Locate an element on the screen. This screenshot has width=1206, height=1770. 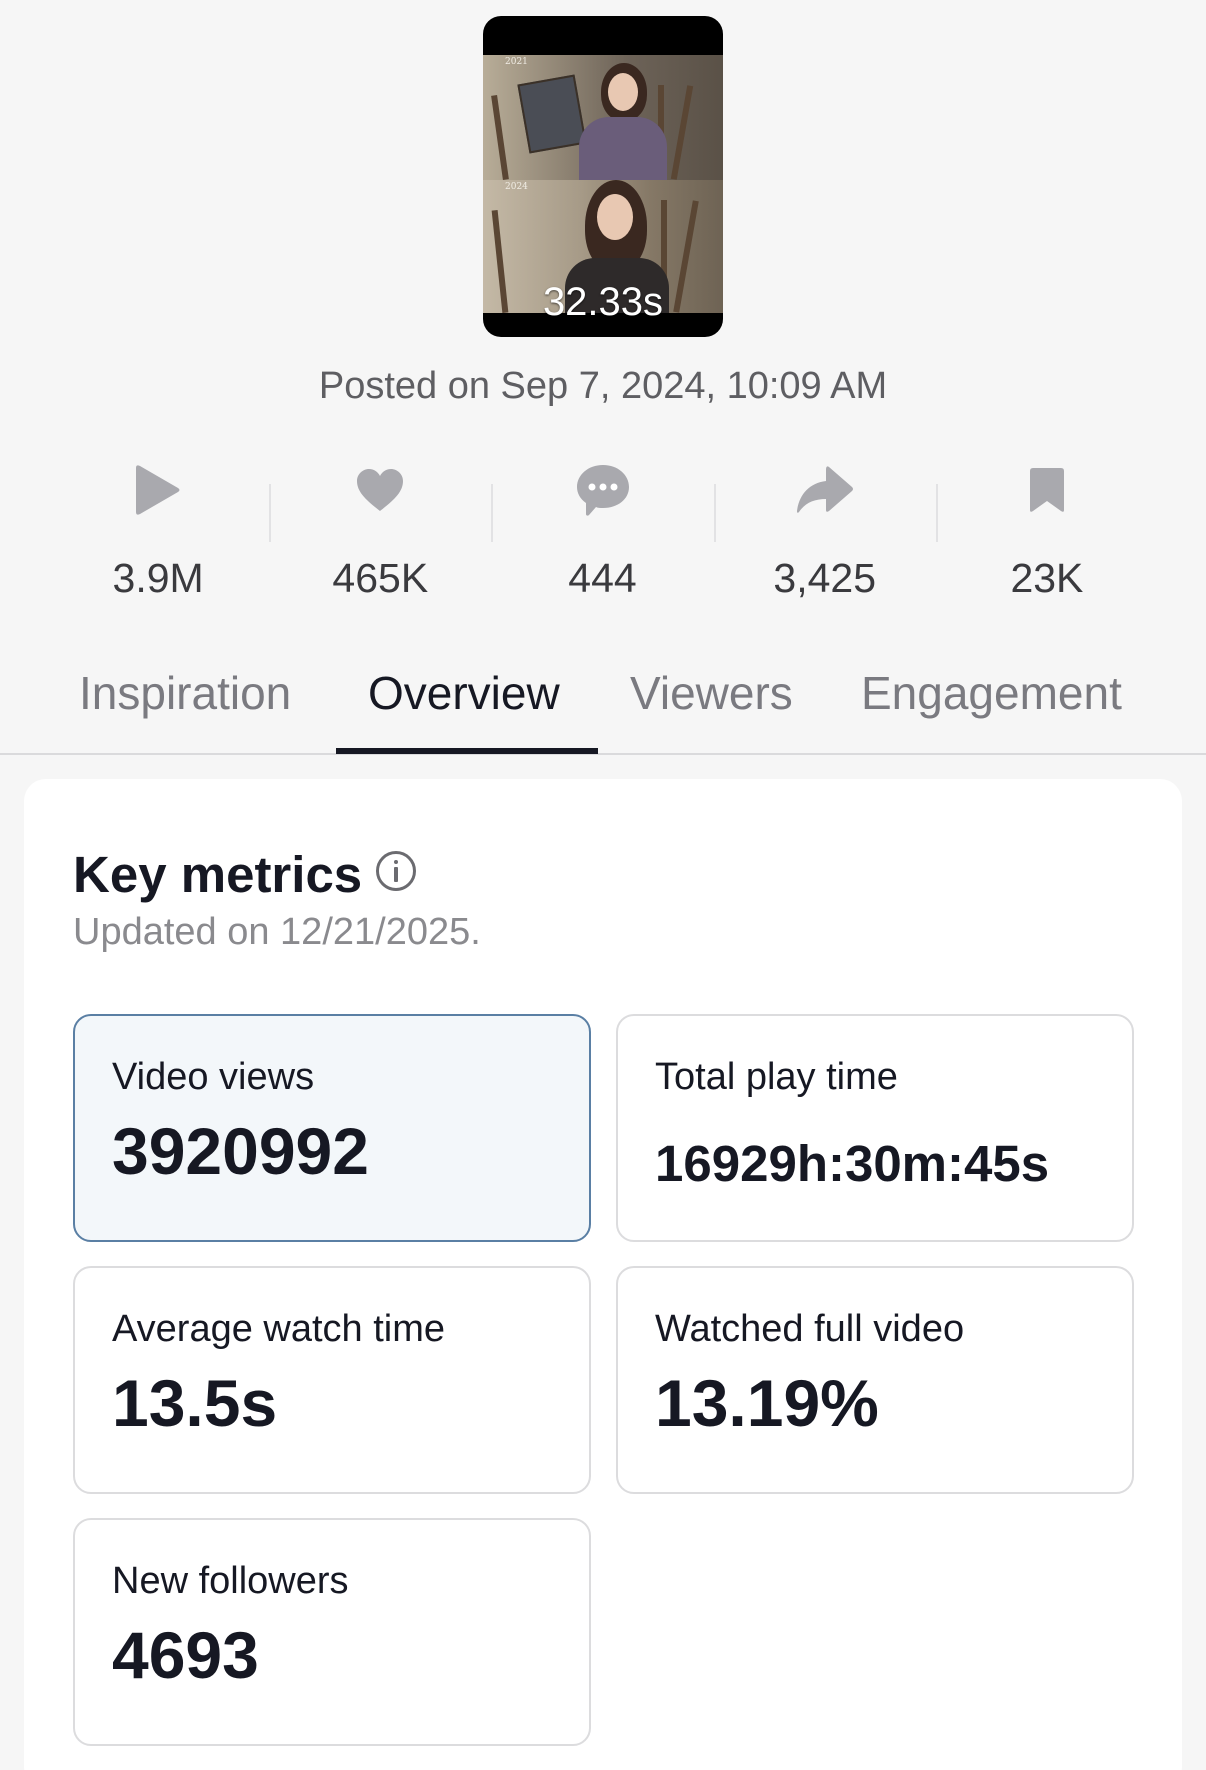
metric-label: New followers is located at coordinates (230, 1581).